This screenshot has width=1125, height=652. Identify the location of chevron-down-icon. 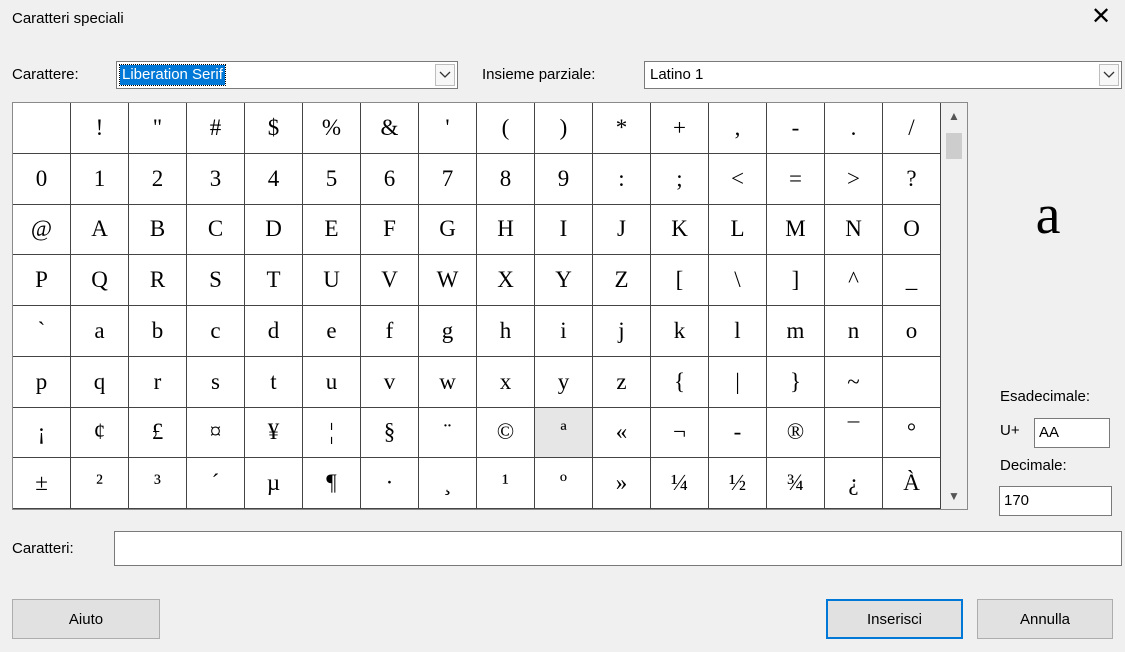
(445, 75).